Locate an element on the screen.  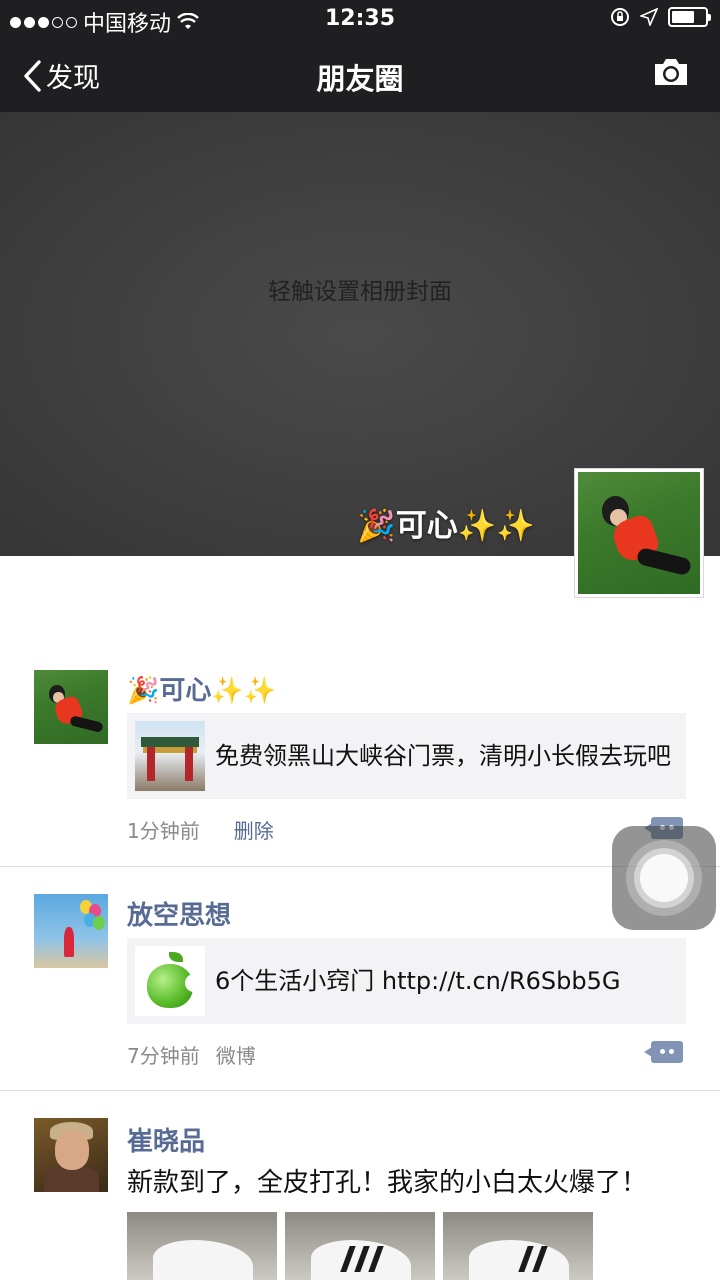
post-source: 微博 is located at coordinates (235, 1056).